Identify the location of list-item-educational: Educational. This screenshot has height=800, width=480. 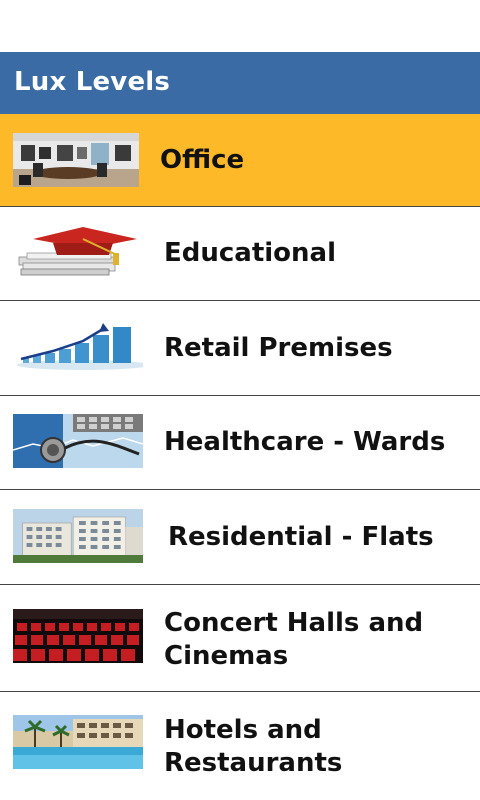
(240, 254).